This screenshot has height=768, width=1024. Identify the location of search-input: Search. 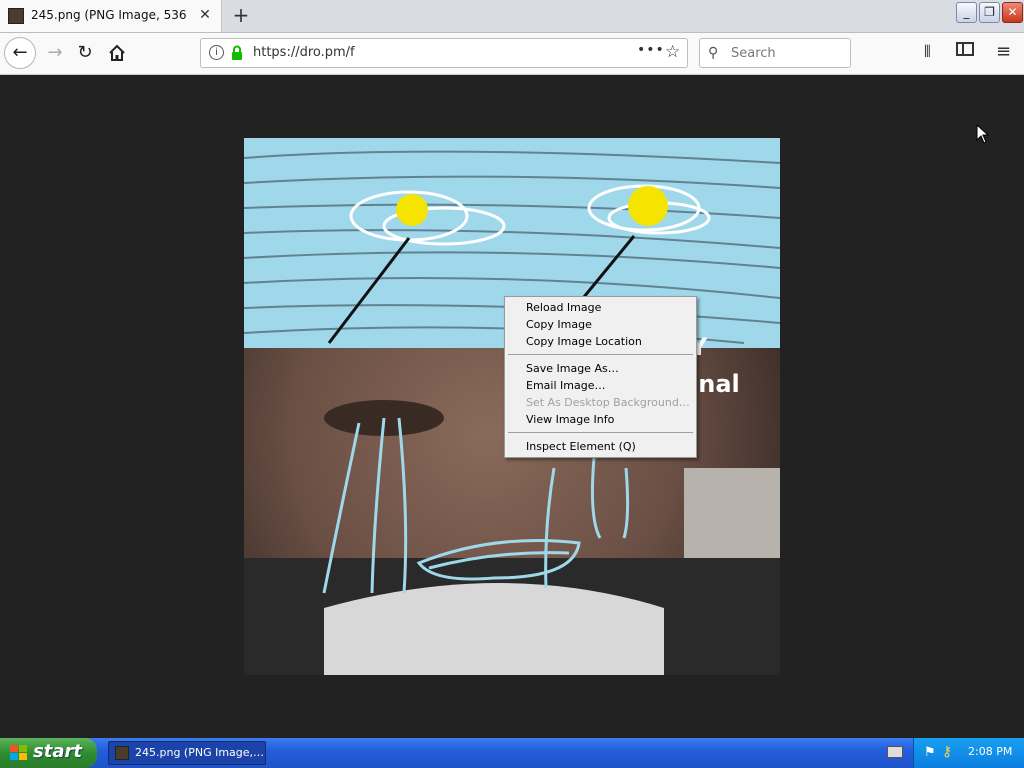
(753, 53).